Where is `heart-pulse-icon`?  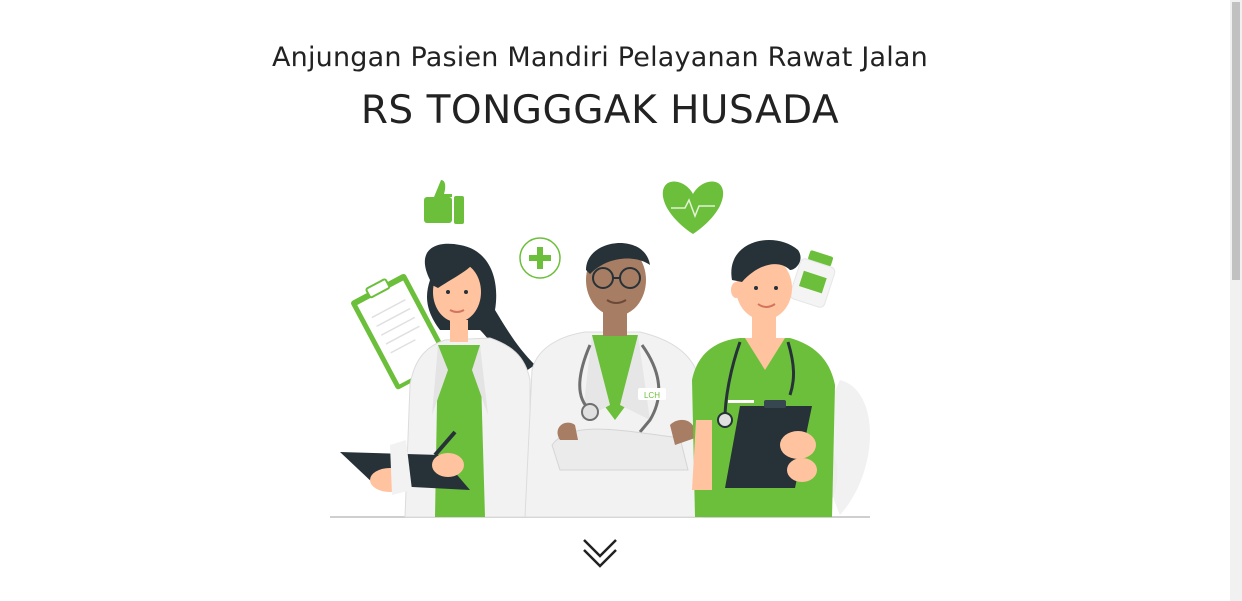 heart-pulse-icon is located at coordinates (693, 207).